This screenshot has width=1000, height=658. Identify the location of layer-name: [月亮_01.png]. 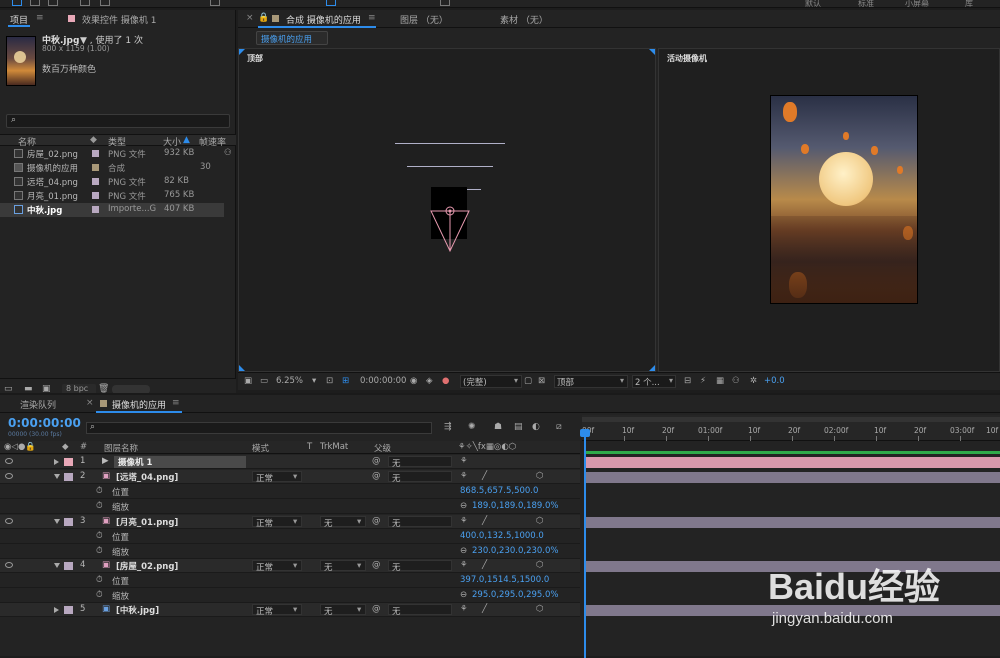
(147, 522).